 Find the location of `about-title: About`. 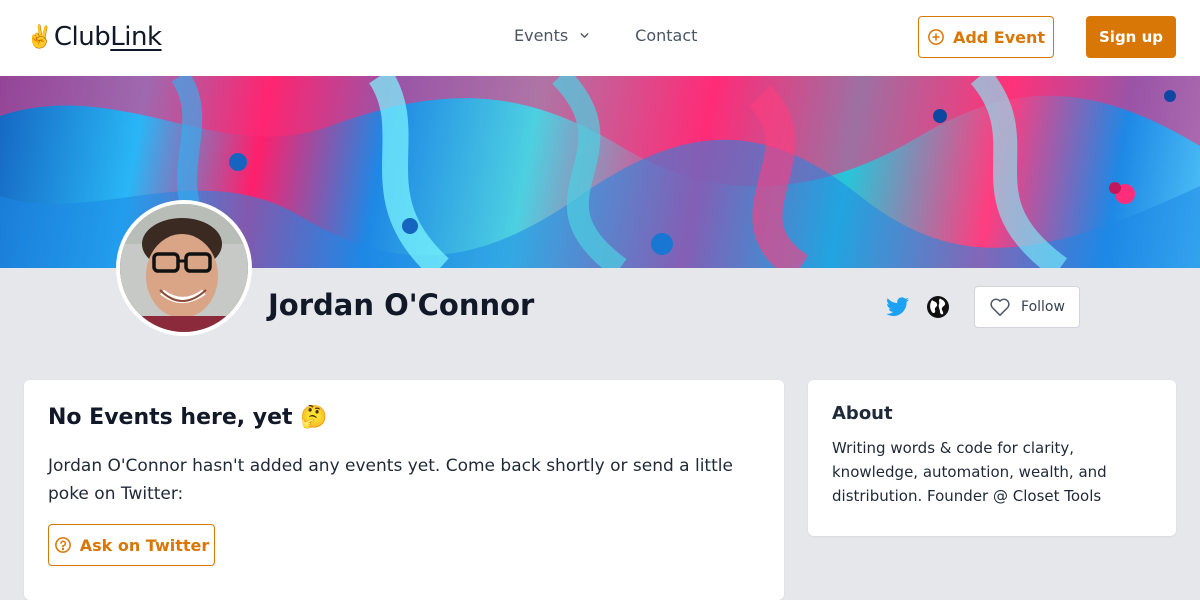

about-title: About is located at coordinates (862, 413).